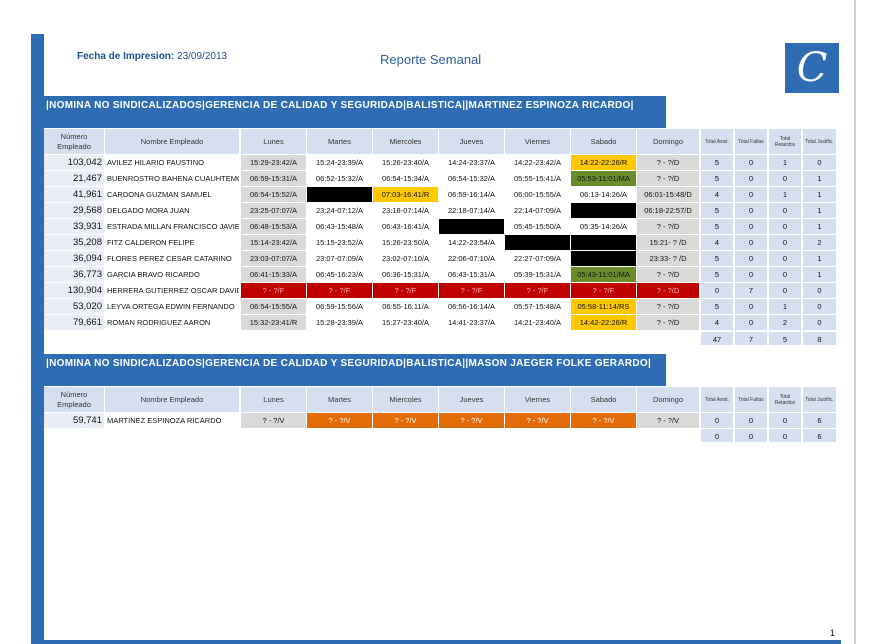  Describe the element at coordinates (471, 399) in the screenshot. I see `col-header-day: Jueves` at that location.